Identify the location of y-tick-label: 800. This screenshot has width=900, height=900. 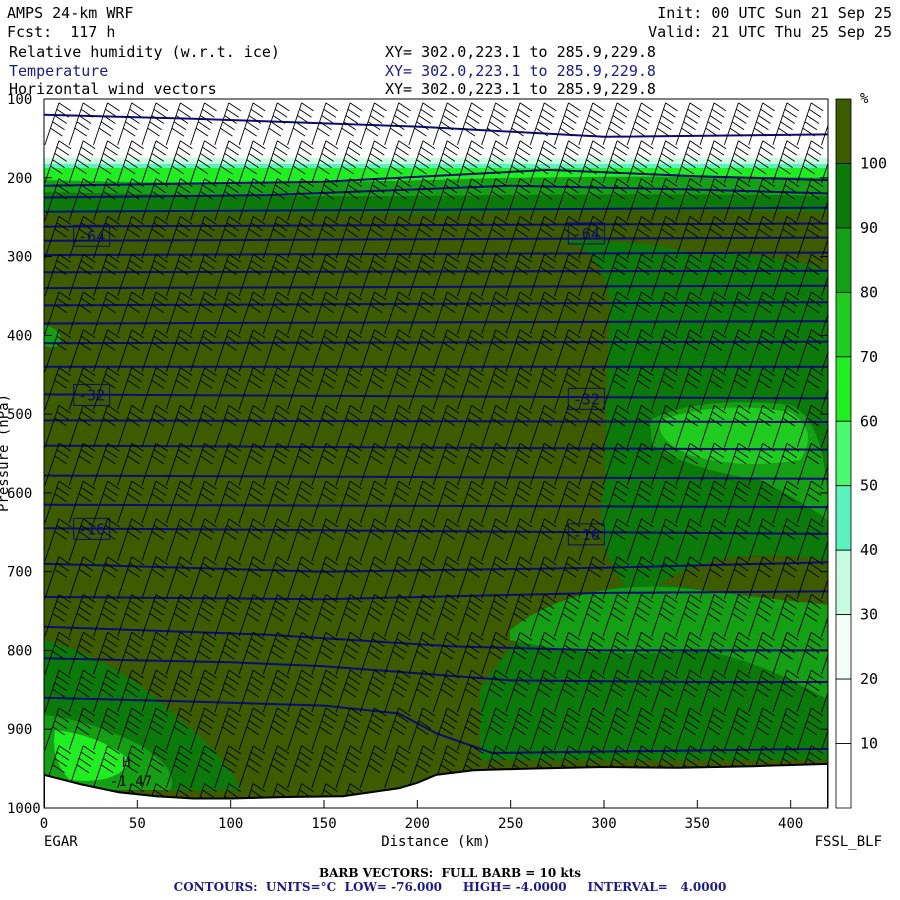
(19, 651).